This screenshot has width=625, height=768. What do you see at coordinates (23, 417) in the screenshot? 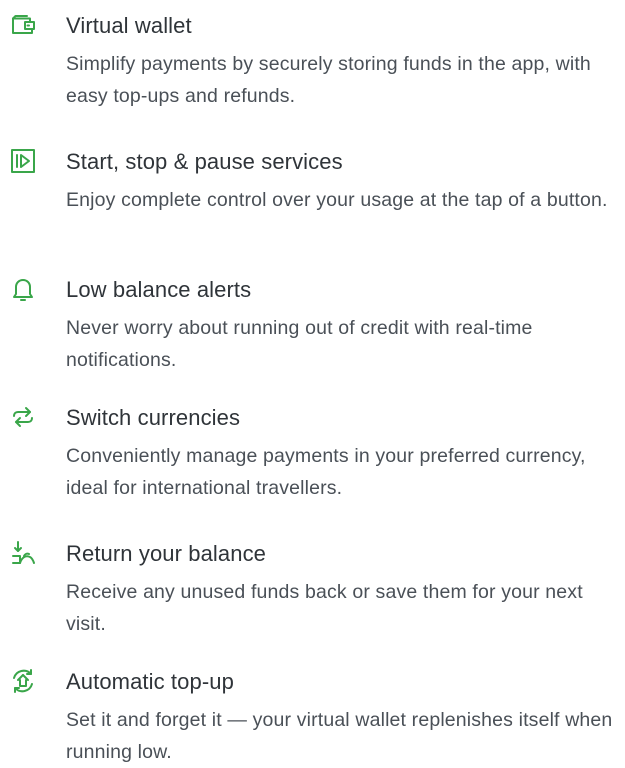
I see `switch-arrows-icon` at bounding box center [23, 417].